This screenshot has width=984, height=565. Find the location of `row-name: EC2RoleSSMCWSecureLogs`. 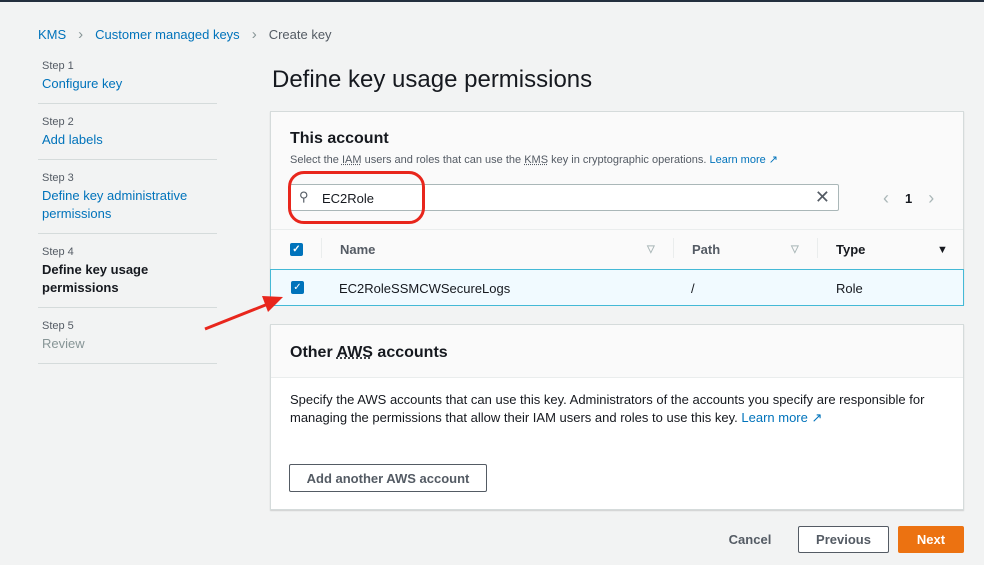

row-name: EC2RoleSSMCWSecureLogs is located at coordinates (425, 288).